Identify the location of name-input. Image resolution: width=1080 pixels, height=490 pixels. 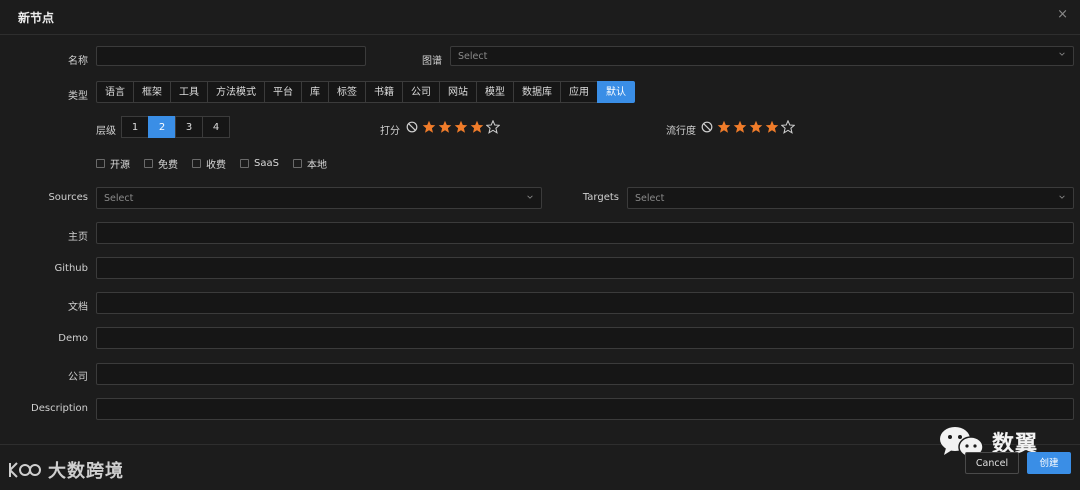
(231, 56).